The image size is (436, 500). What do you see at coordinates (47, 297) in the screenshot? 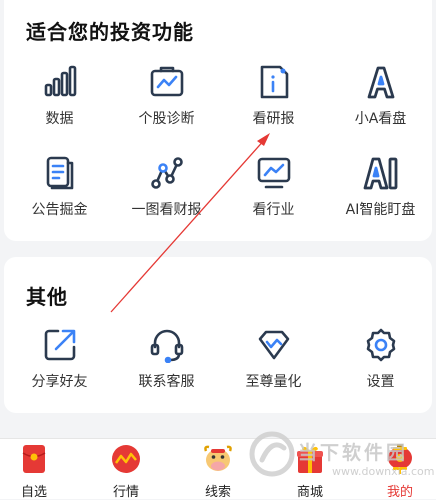
I see `others-section-title: 其他` at bounding box center [47, 297].